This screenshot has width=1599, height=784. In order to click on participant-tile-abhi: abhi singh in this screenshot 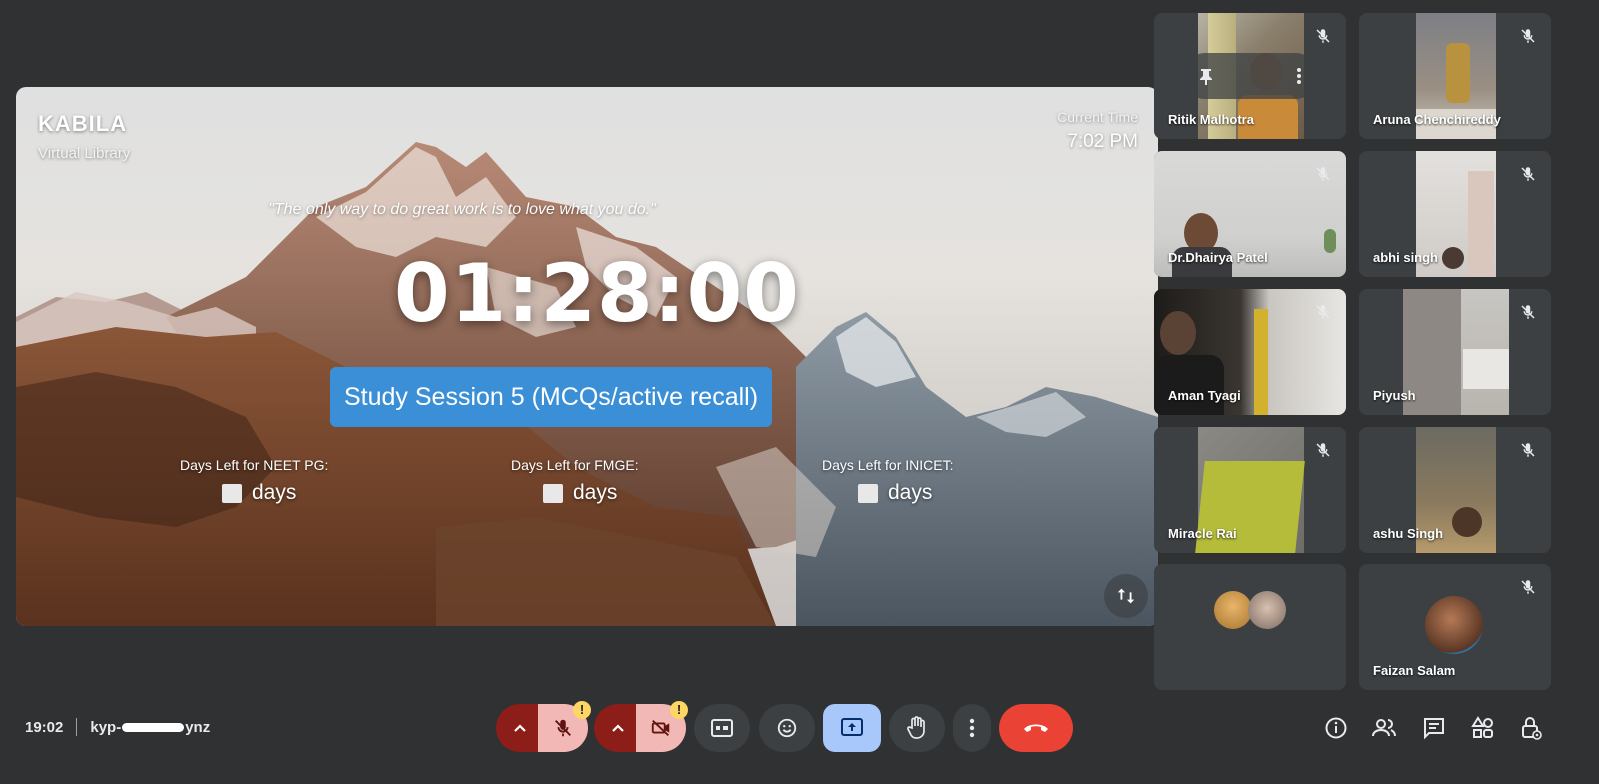, I will do `click(1455, 214)`.